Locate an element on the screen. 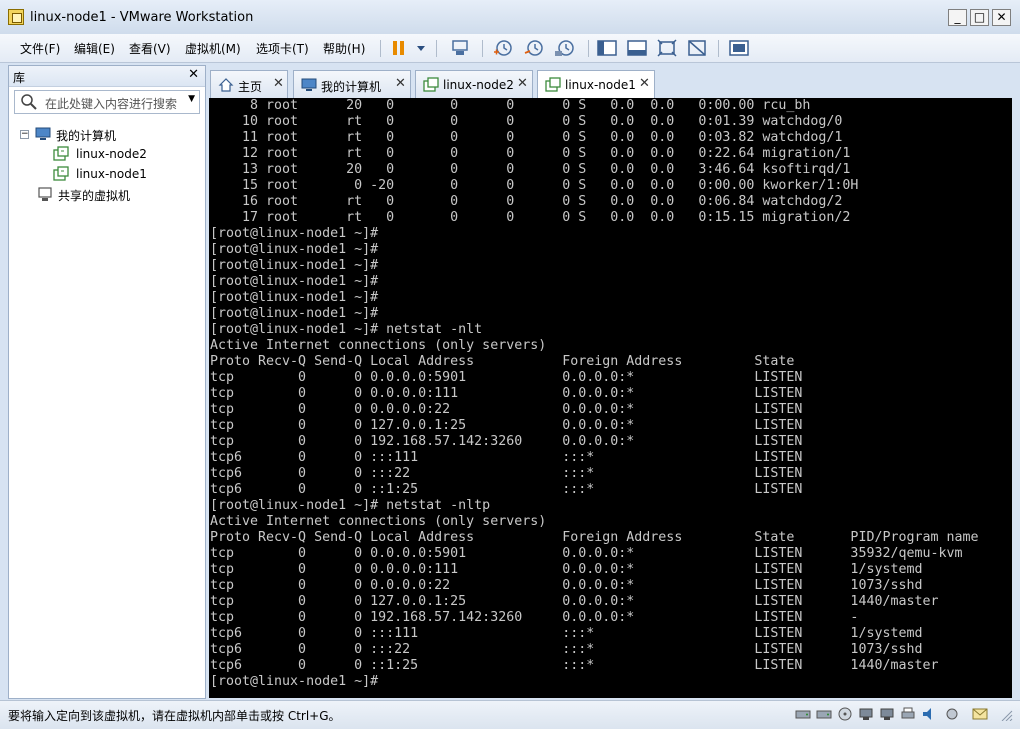 The image size is (1020, 729). snapshot-icon is located at coordinates (503, 48).